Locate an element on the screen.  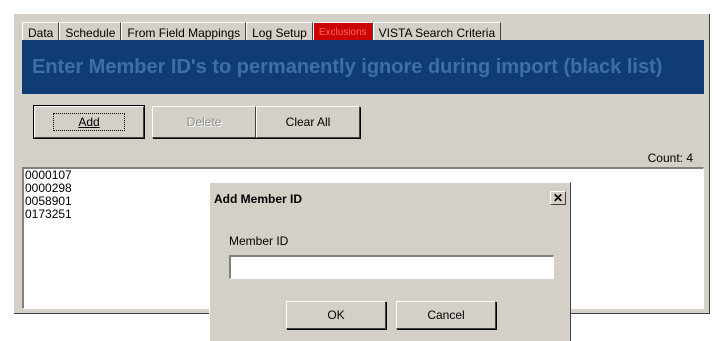
tab-log-setup: Log Setup is located at coordinates (279, 32).